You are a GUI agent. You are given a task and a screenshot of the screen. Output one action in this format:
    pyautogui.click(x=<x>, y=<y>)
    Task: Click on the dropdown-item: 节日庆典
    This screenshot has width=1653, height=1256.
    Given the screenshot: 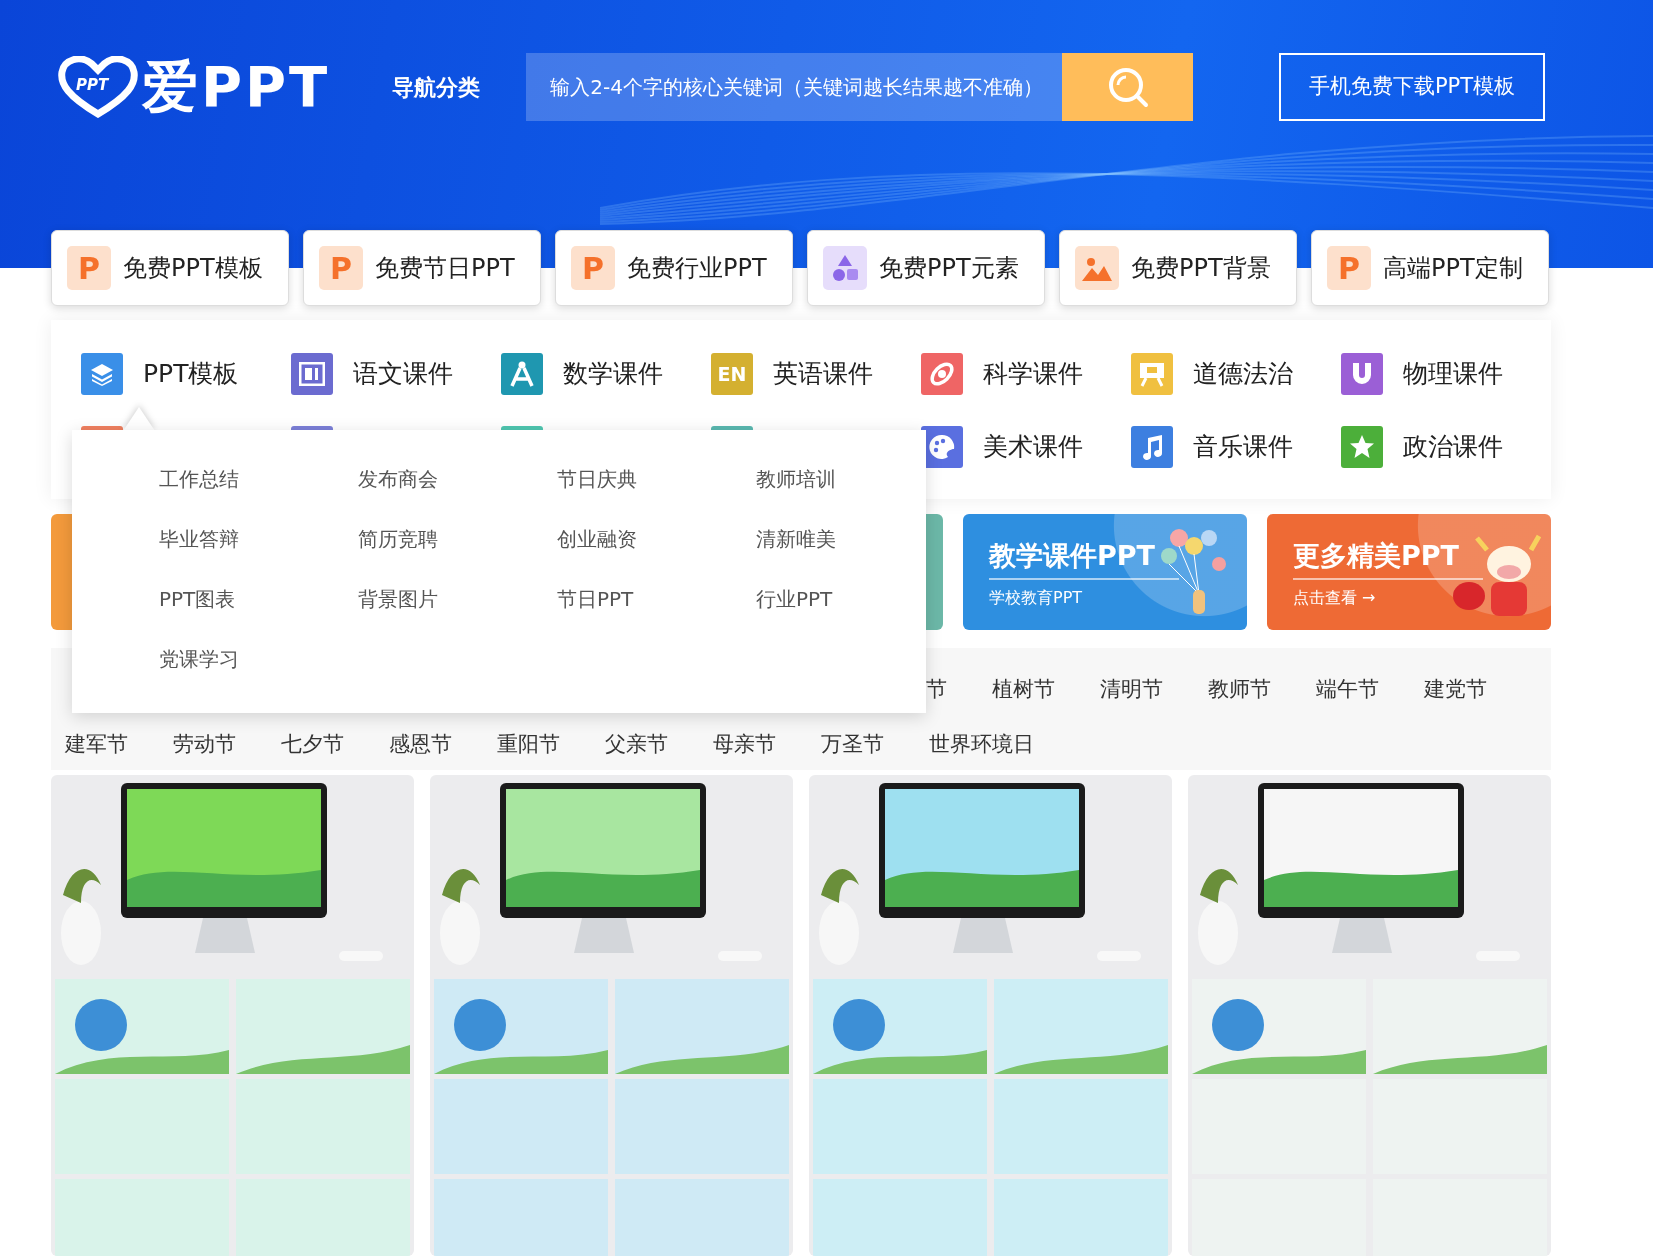 What is the action you would take?
    pyautogui.click(x=597, y=479)
    